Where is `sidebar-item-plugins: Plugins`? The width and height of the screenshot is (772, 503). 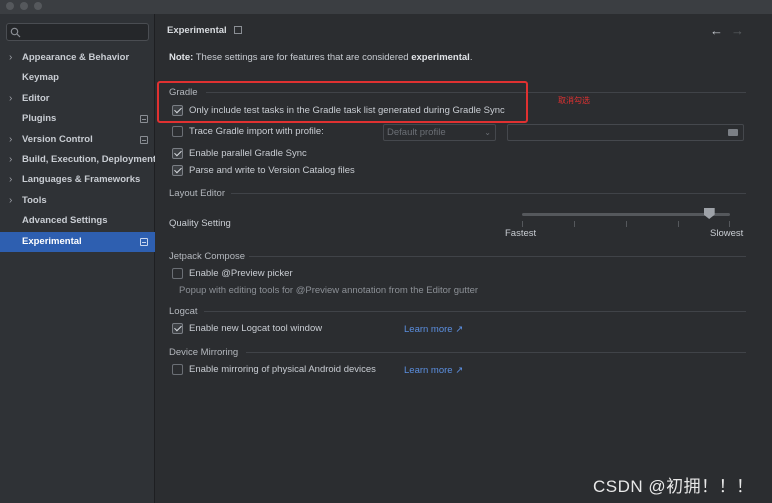 sidebar-item-plugins: Plugins is located at coordinates (77, 119).